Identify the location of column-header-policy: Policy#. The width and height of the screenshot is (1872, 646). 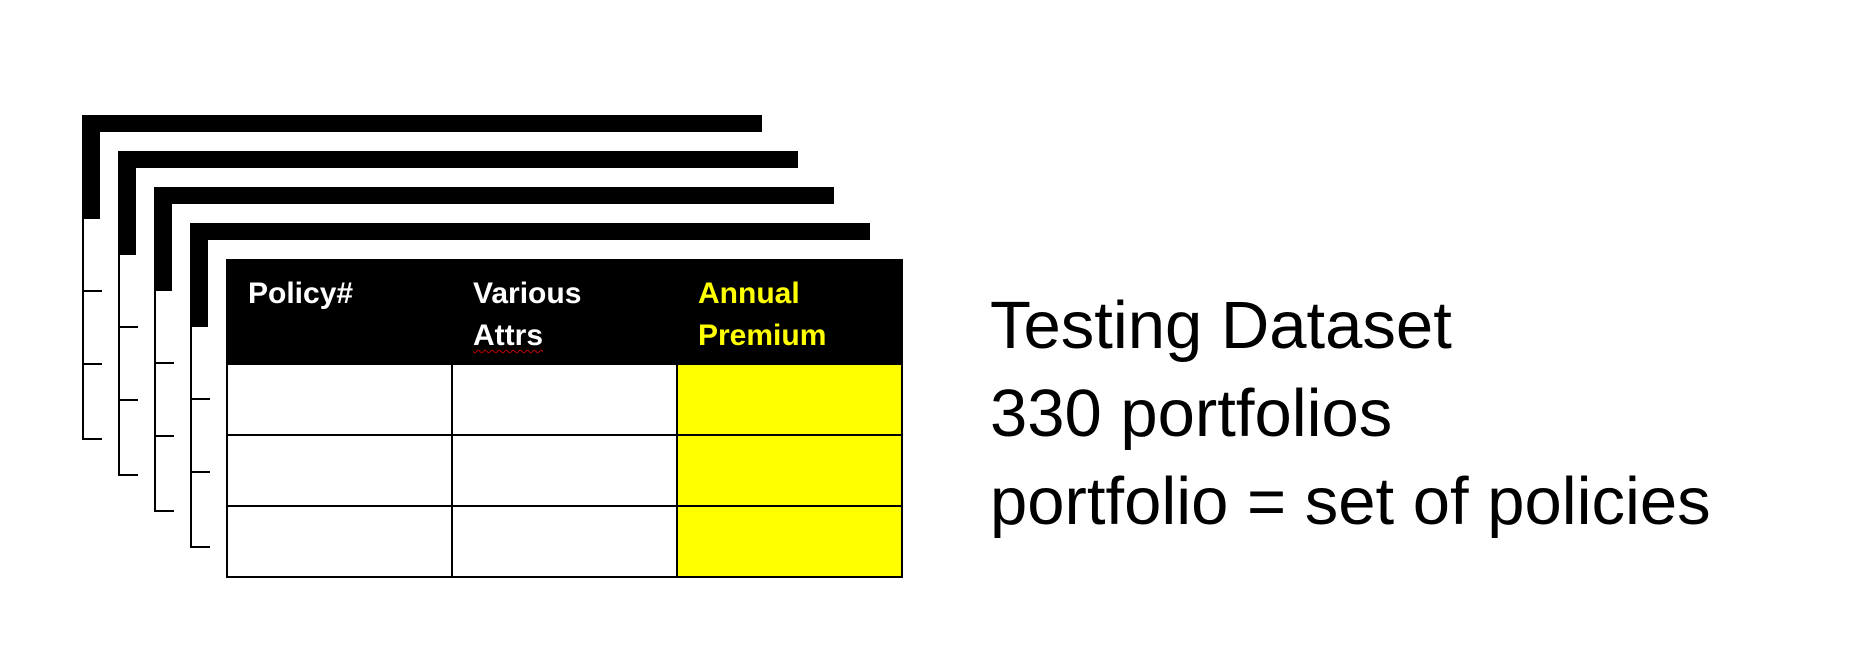
(339, 312).